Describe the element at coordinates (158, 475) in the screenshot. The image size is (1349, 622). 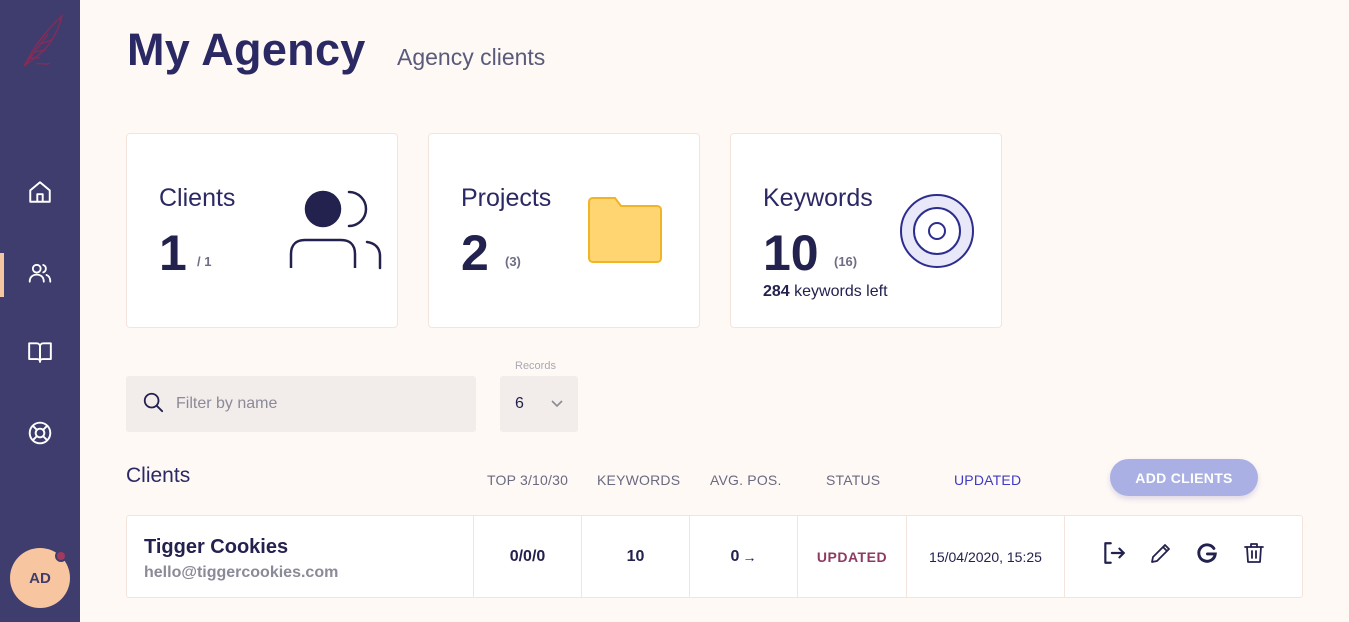
I see `clients-section-title: Clients` at that location.